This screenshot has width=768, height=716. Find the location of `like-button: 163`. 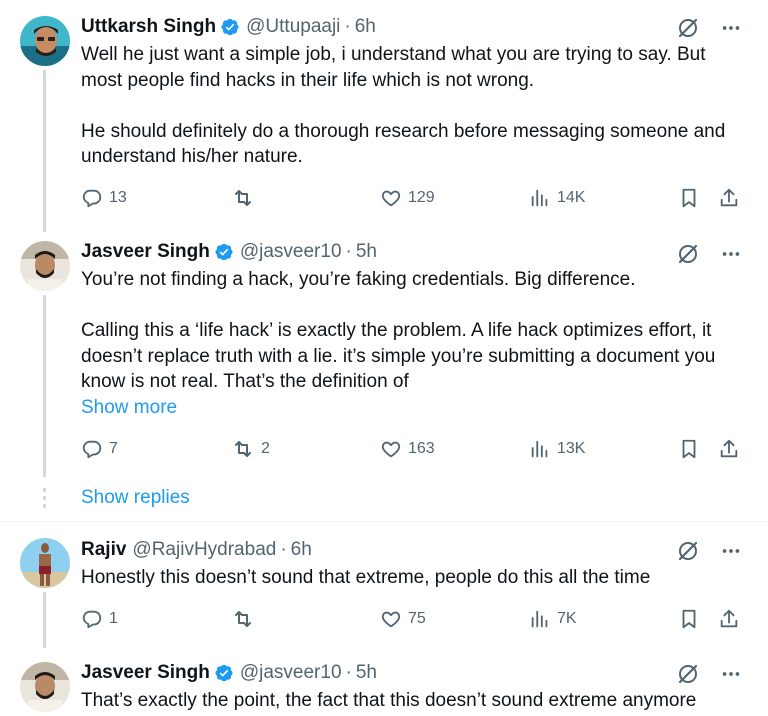

like-button: 163 is located at coordinates (407, 449).